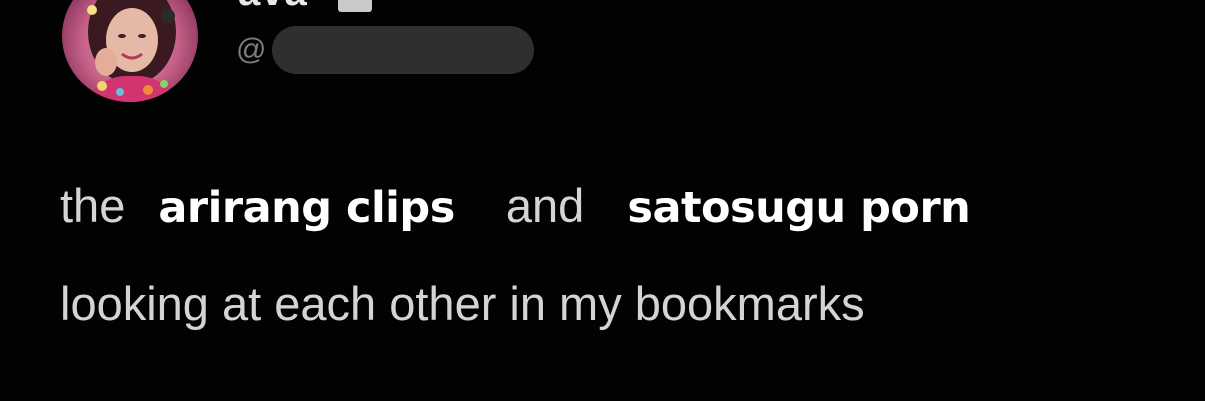  Describe the element at coordinates (93, 205) in the screenshot. I see `tweet-word-the: the` at that location.